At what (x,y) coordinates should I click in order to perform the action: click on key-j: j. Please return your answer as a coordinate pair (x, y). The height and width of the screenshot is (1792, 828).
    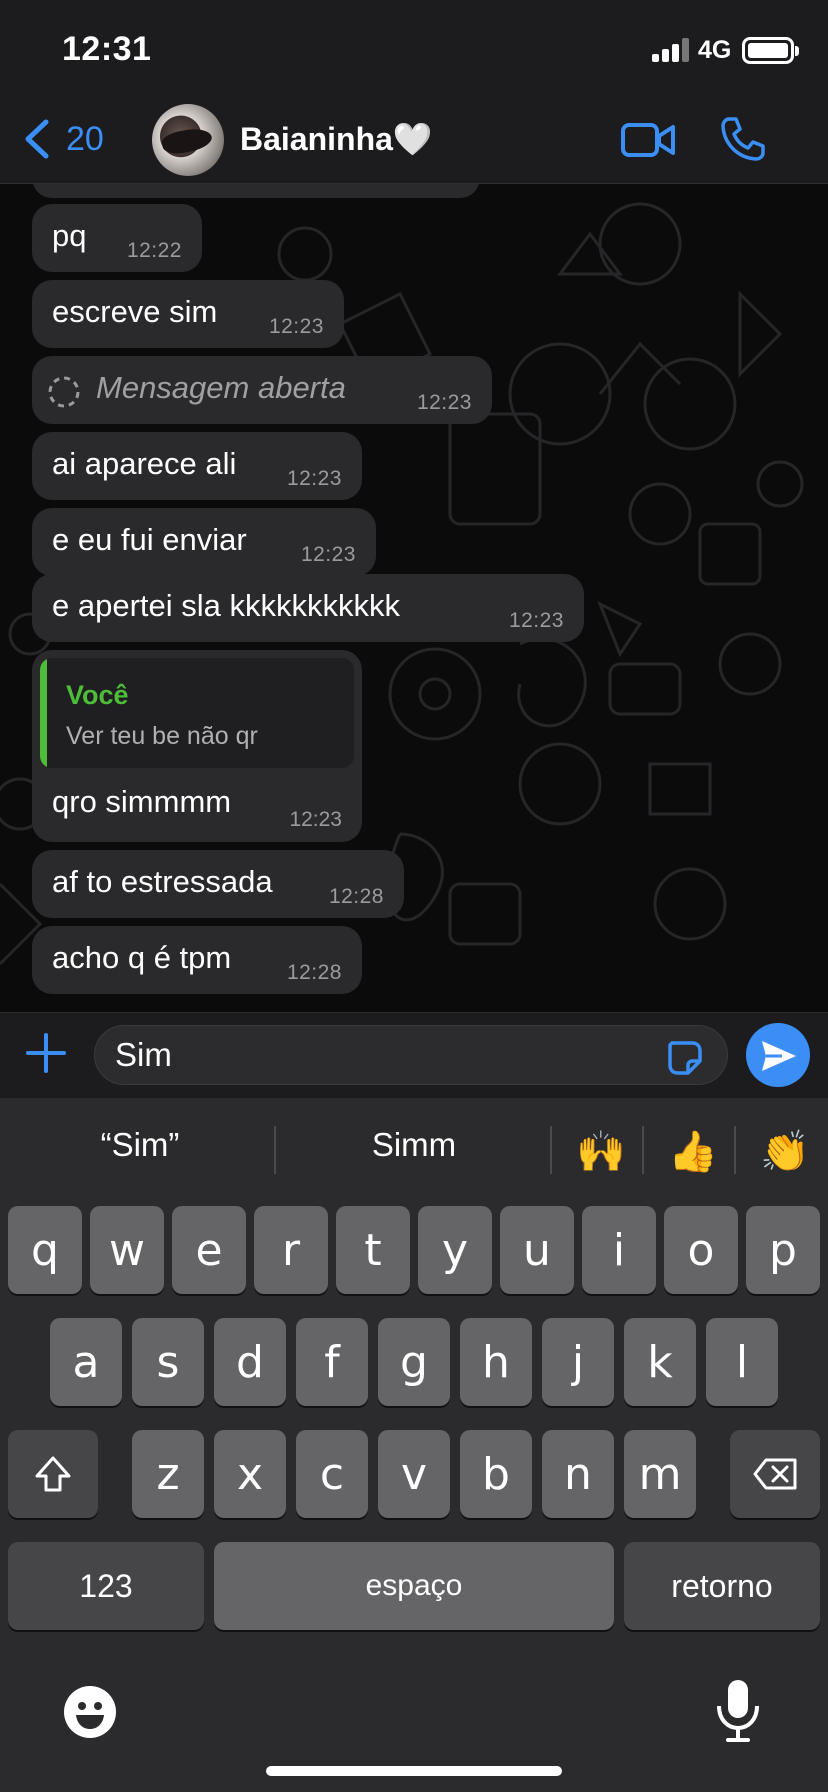
    Looking at the image, I should click on (578, 1362).